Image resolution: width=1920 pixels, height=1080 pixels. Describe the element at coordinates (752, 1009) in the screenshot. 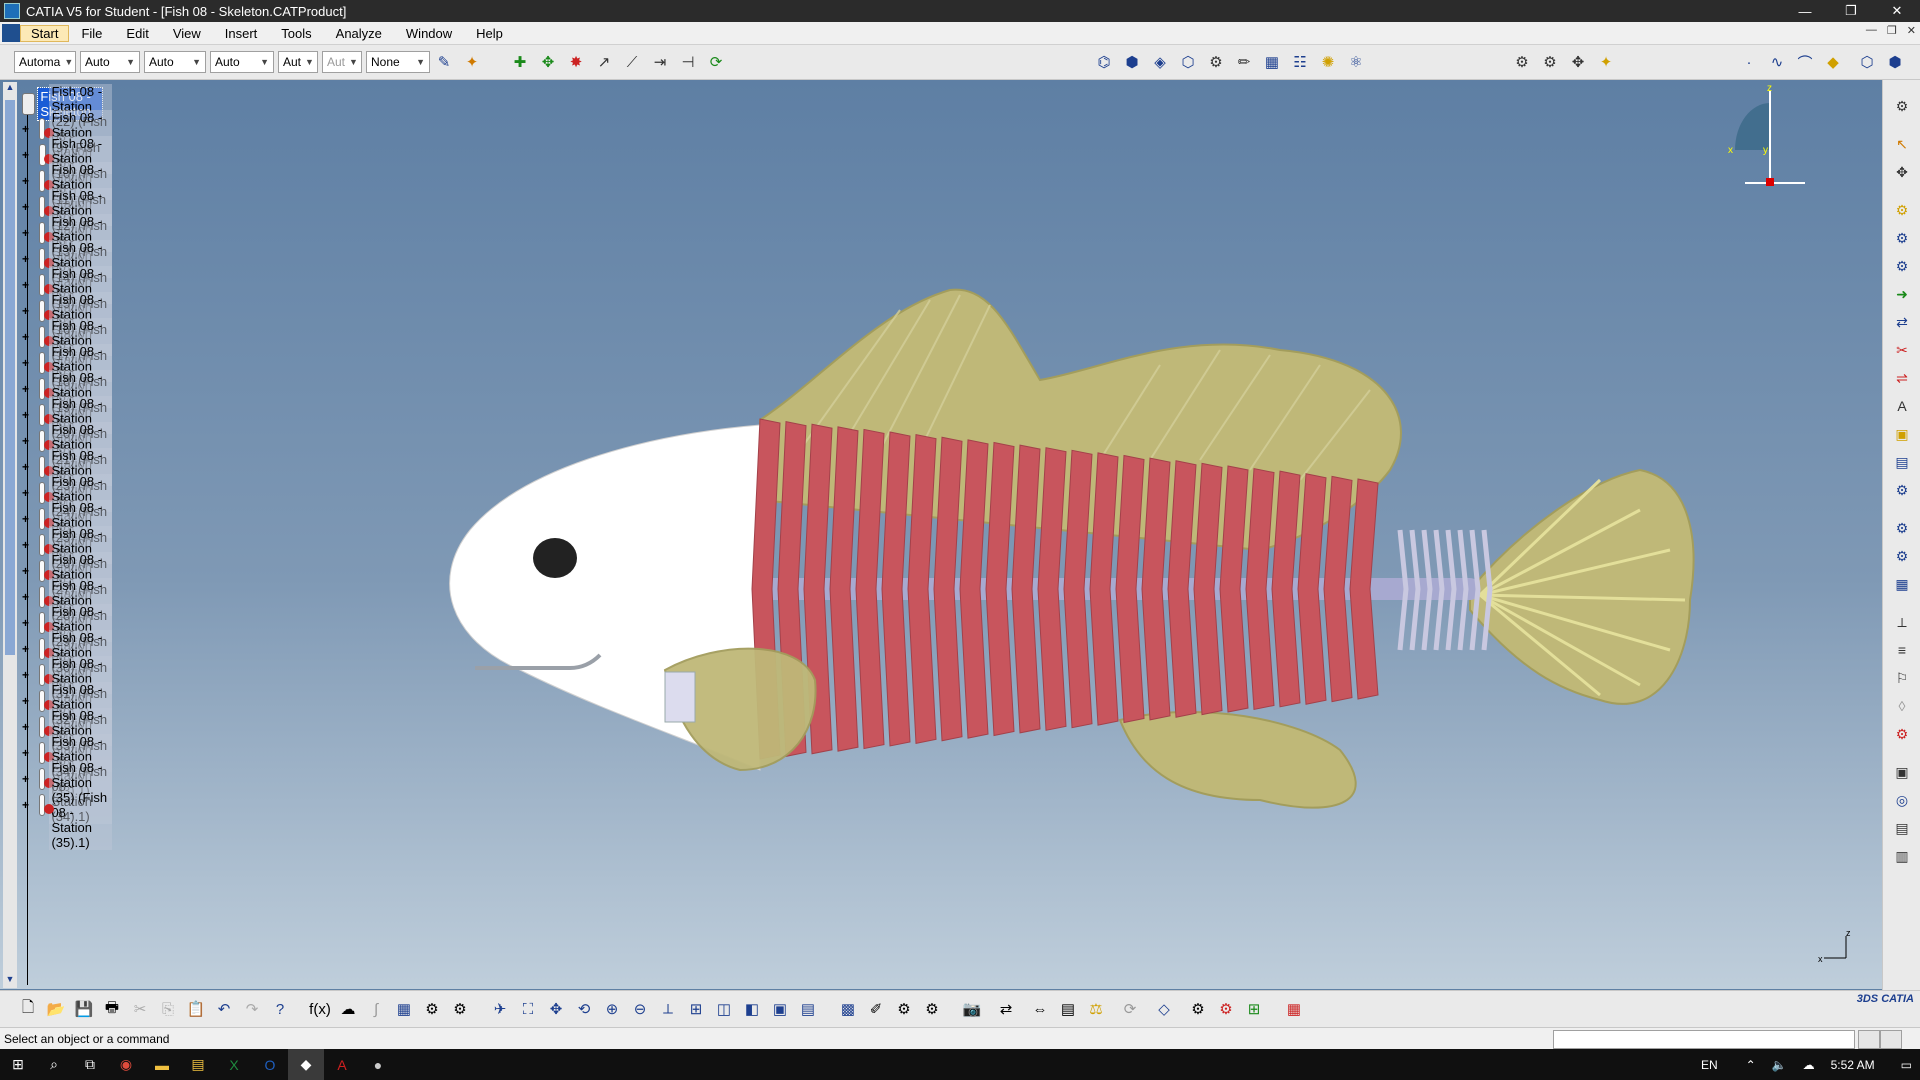

I see `render-style-icon: ◧` at that location.